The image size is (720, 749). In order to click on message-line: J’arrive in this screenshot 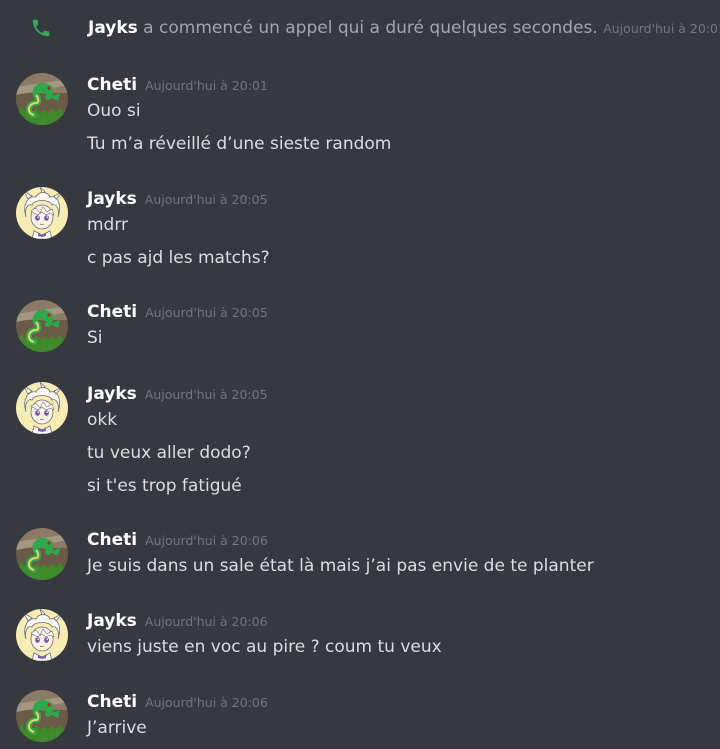, I will do `click(117, 728)`.